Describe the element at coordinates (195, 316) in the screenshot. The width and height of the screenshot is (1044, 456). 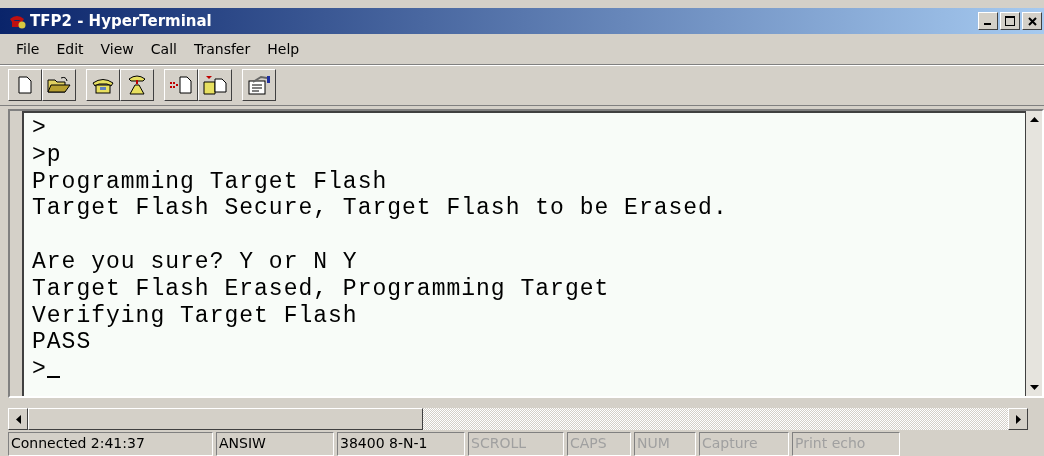
I see `terminal-line: Verifying Target Flash` at that location.